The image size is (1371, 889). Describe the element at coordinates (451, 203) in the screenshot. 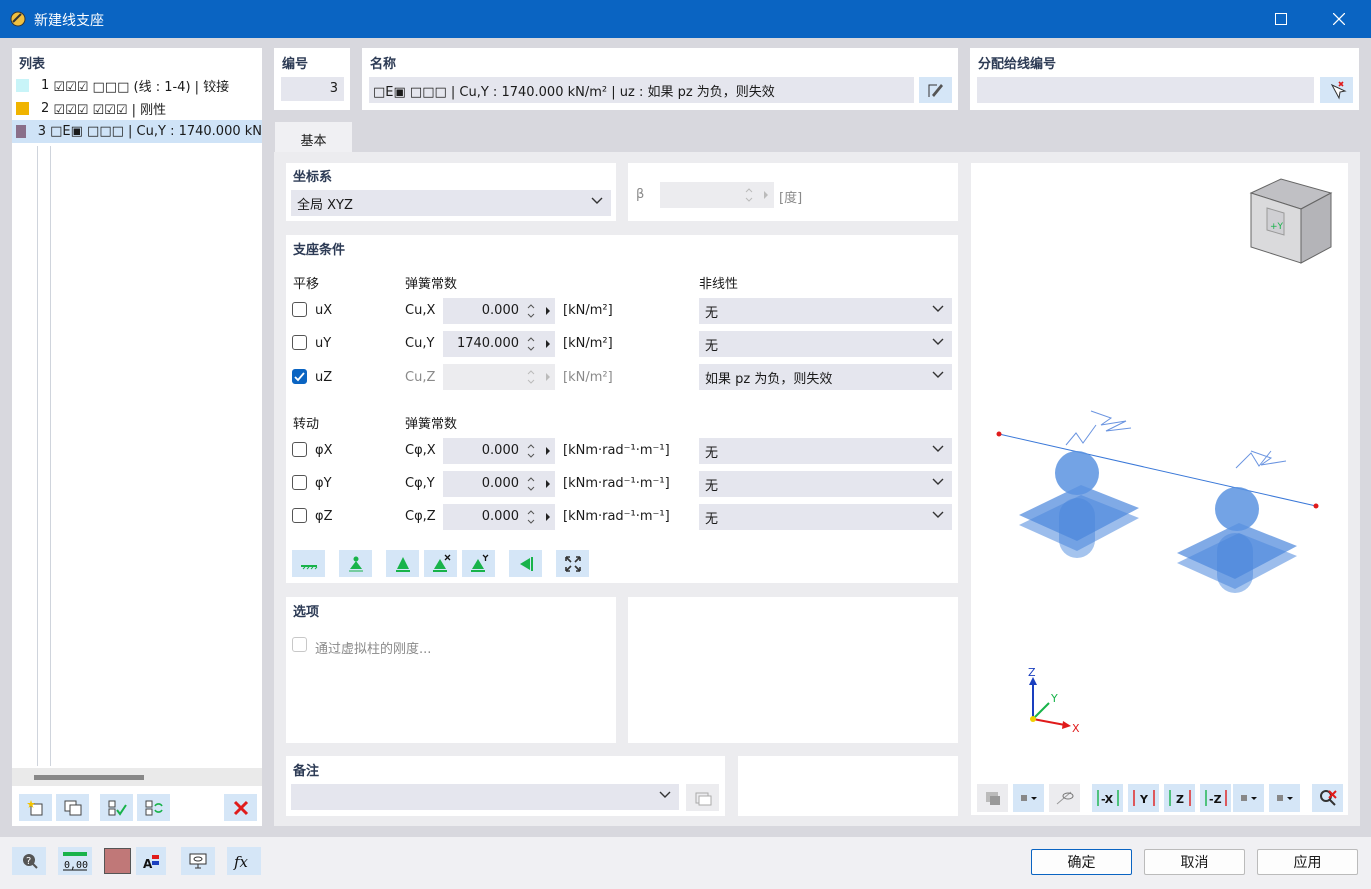

I see `coord-system-select: 全局 XYZ` at that location.